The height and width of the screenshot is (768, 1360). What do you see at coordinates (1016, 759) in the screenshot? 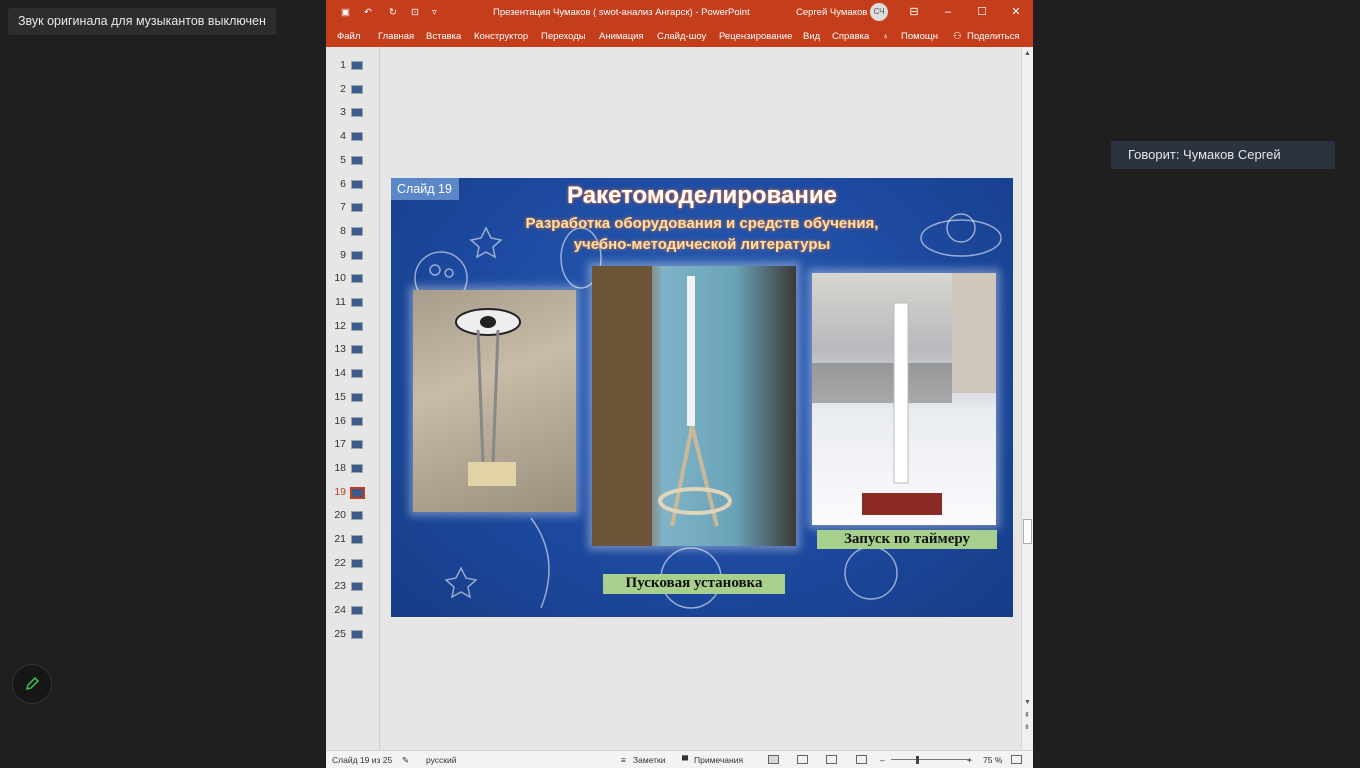
I see `fit-to-window-icon` at bounding box center [1016, 759].